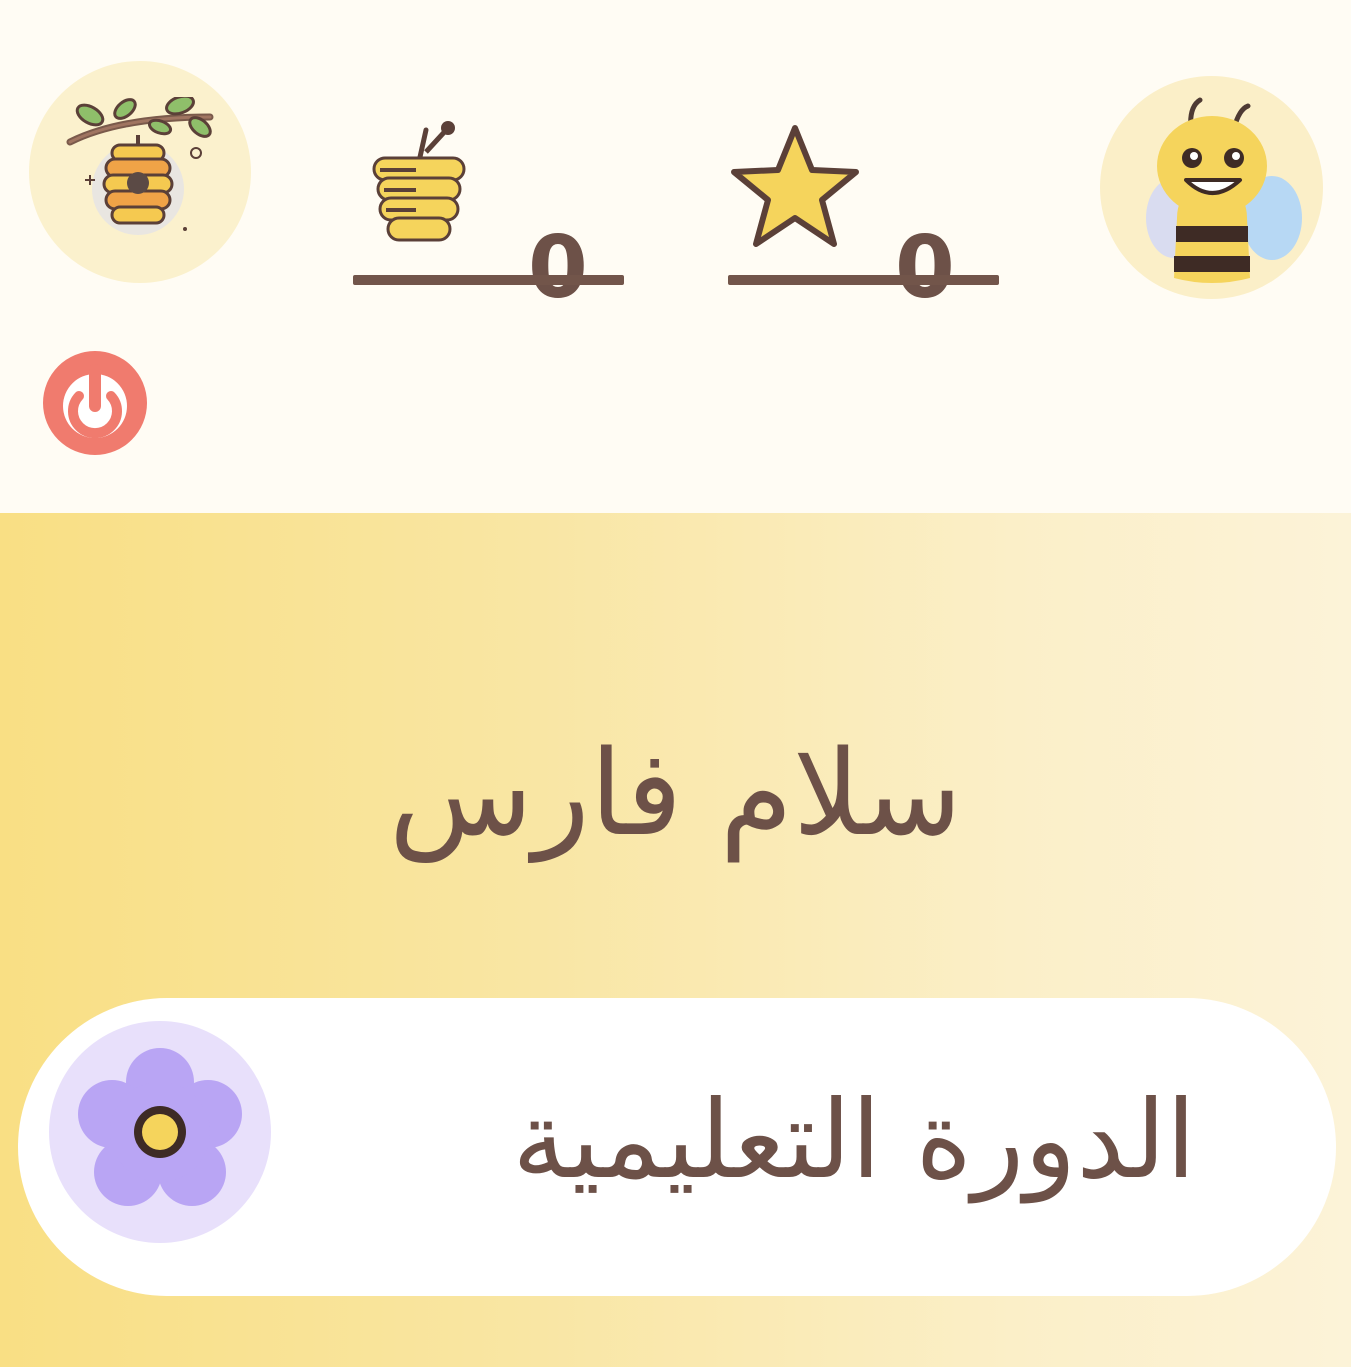 The image size is (1351, 1367). What do you see at coordinates (558, 268) in the screenshot?
I see `honey-count: 0` at bounding box center [558, 268].